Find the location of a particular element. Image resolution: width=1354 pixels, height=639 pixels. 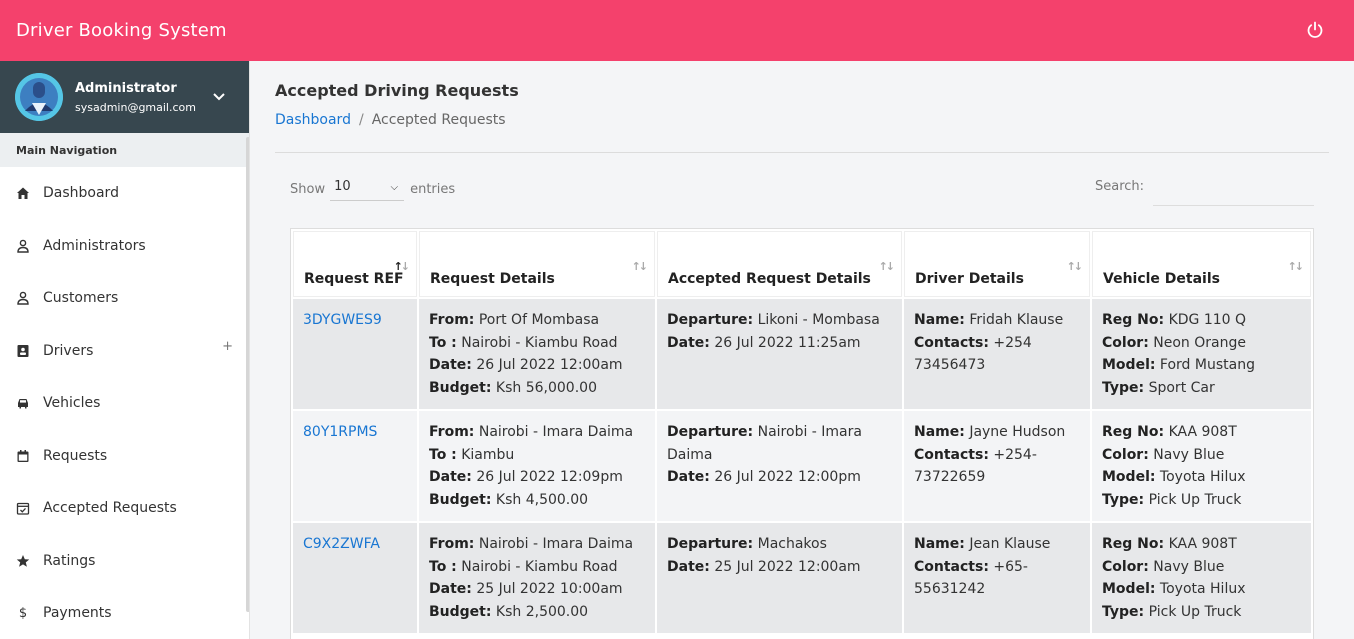

breadcrumb-link-dashboard: Dashboard is located at coordinates (313, 120).